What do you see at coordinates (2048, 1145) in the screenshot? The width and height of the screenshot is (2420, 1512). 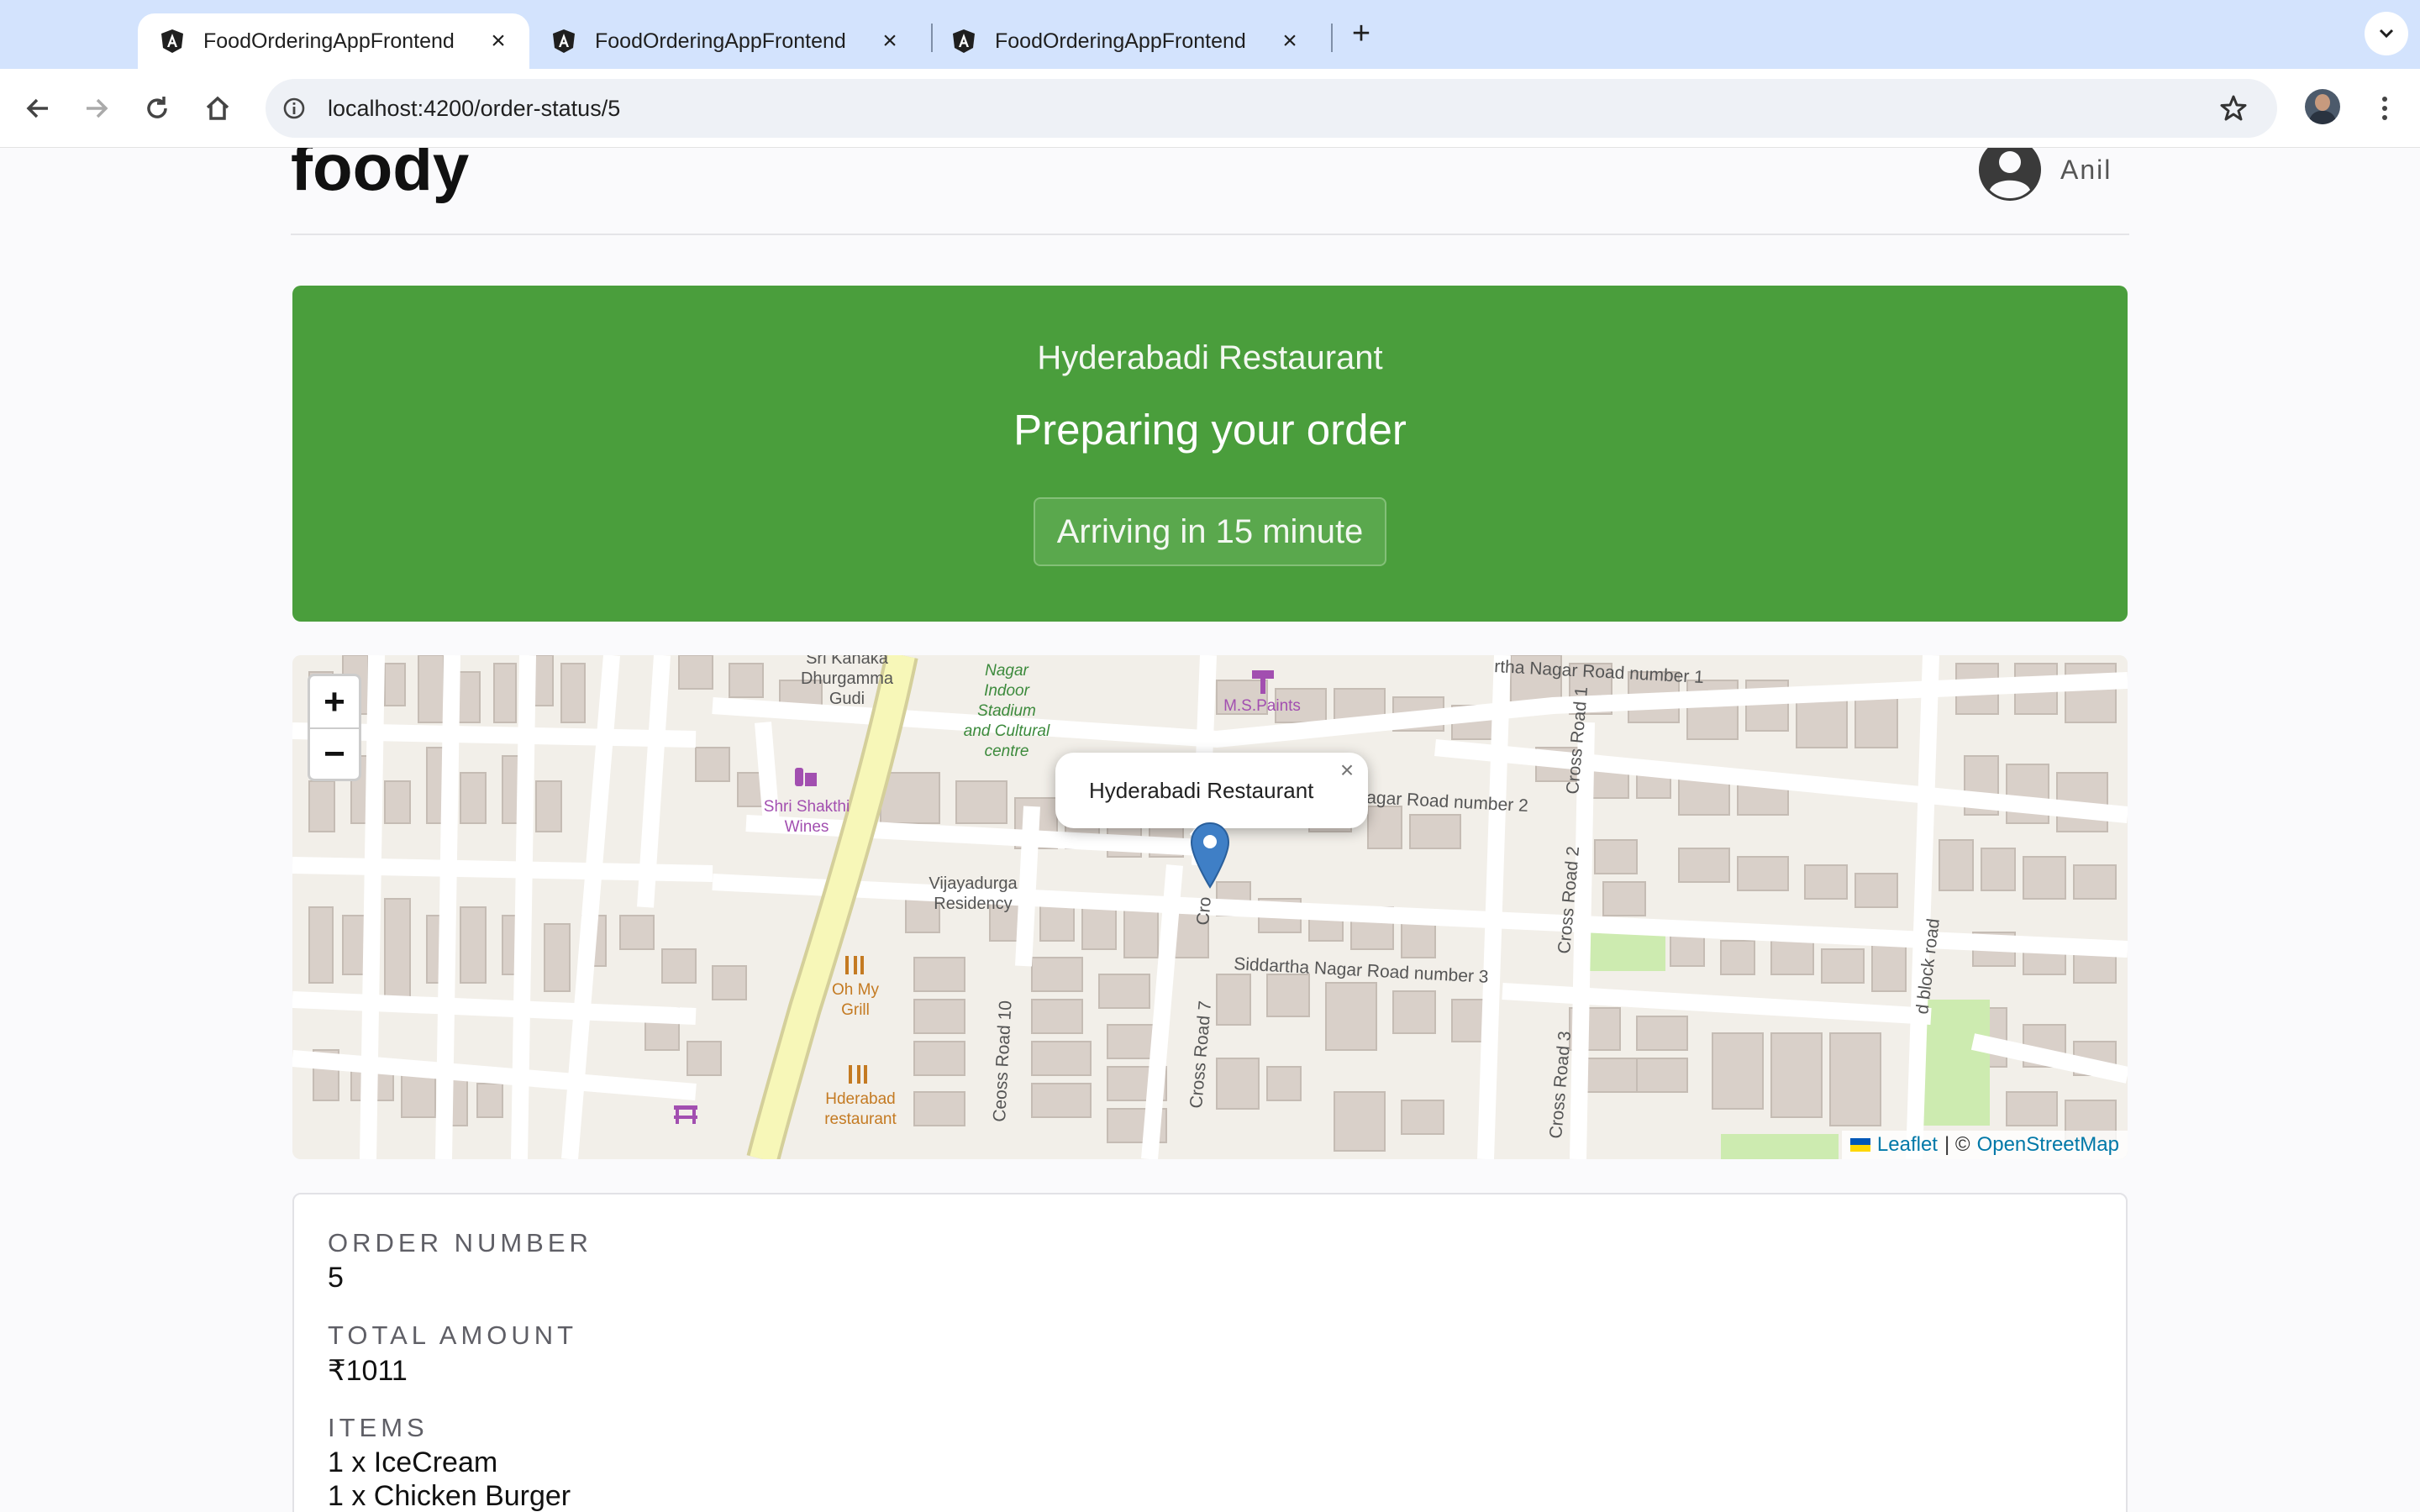 I see `openstreetmap-link: OpenStreetMap` at bounding box center [2048, 1145].